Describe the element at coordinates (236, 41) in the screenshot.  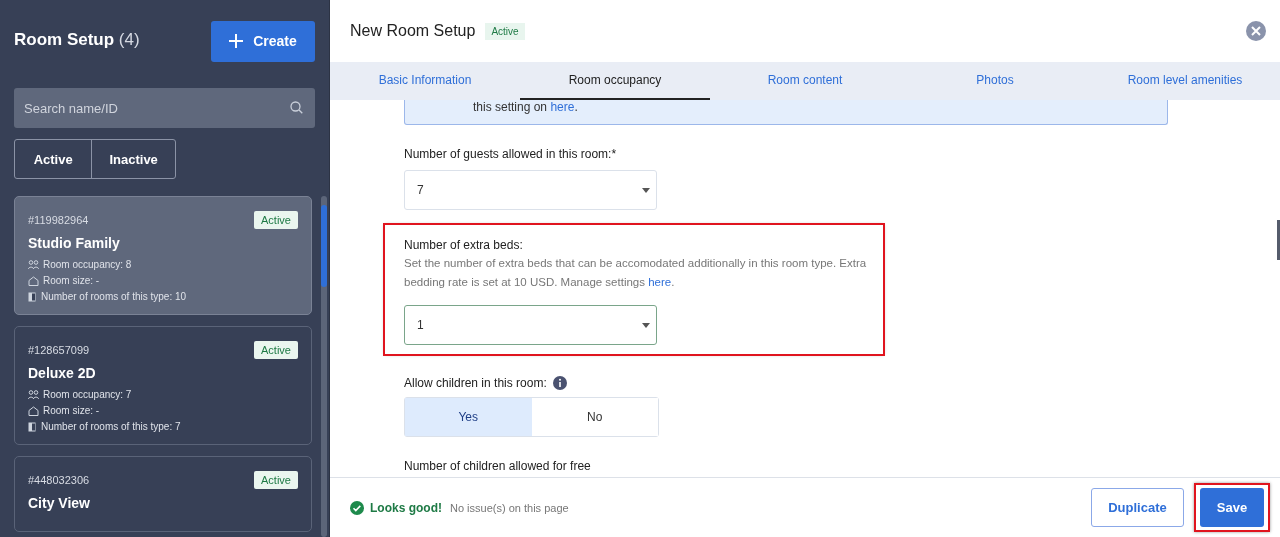
I see `plus-icon` at that location.